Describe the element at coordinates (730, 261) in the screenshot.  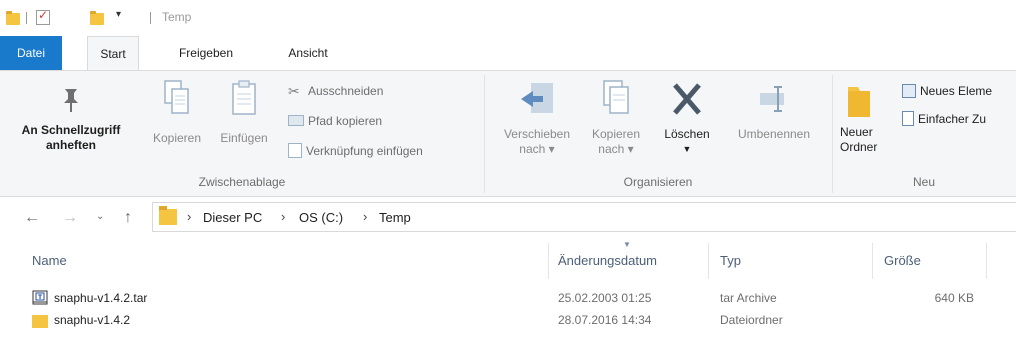
I see `column-header-type: Typ` at that location.